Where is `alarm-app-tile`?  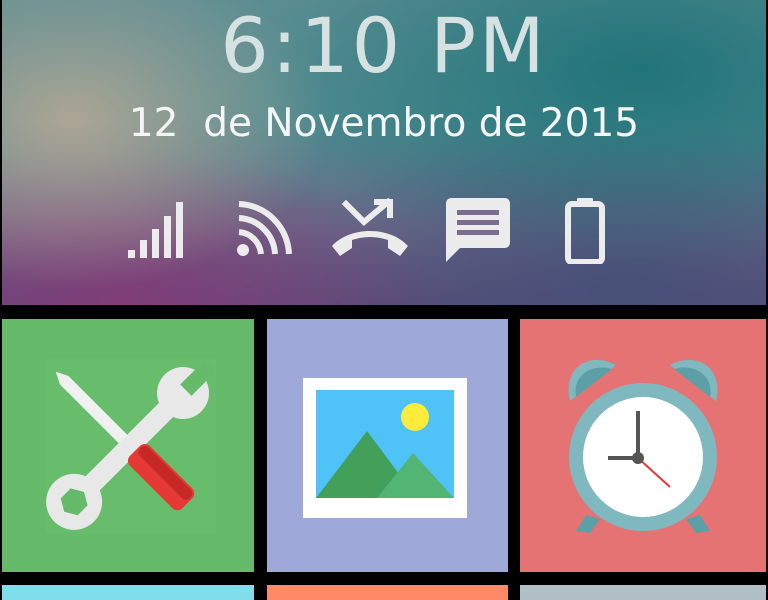
alarm-app-tile is located at coordinates (643, 445).